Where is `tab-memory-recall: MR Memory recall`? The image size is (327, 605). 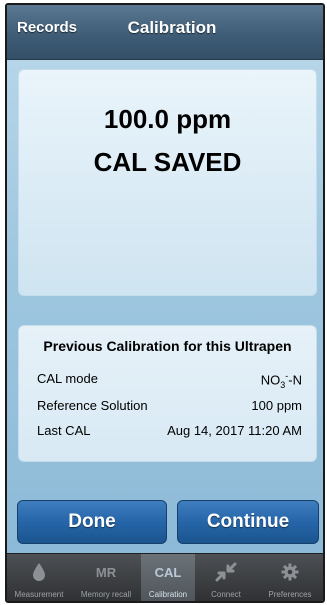 tab-memory-recall: MR Memory recall is located at coordinates (106, 577).